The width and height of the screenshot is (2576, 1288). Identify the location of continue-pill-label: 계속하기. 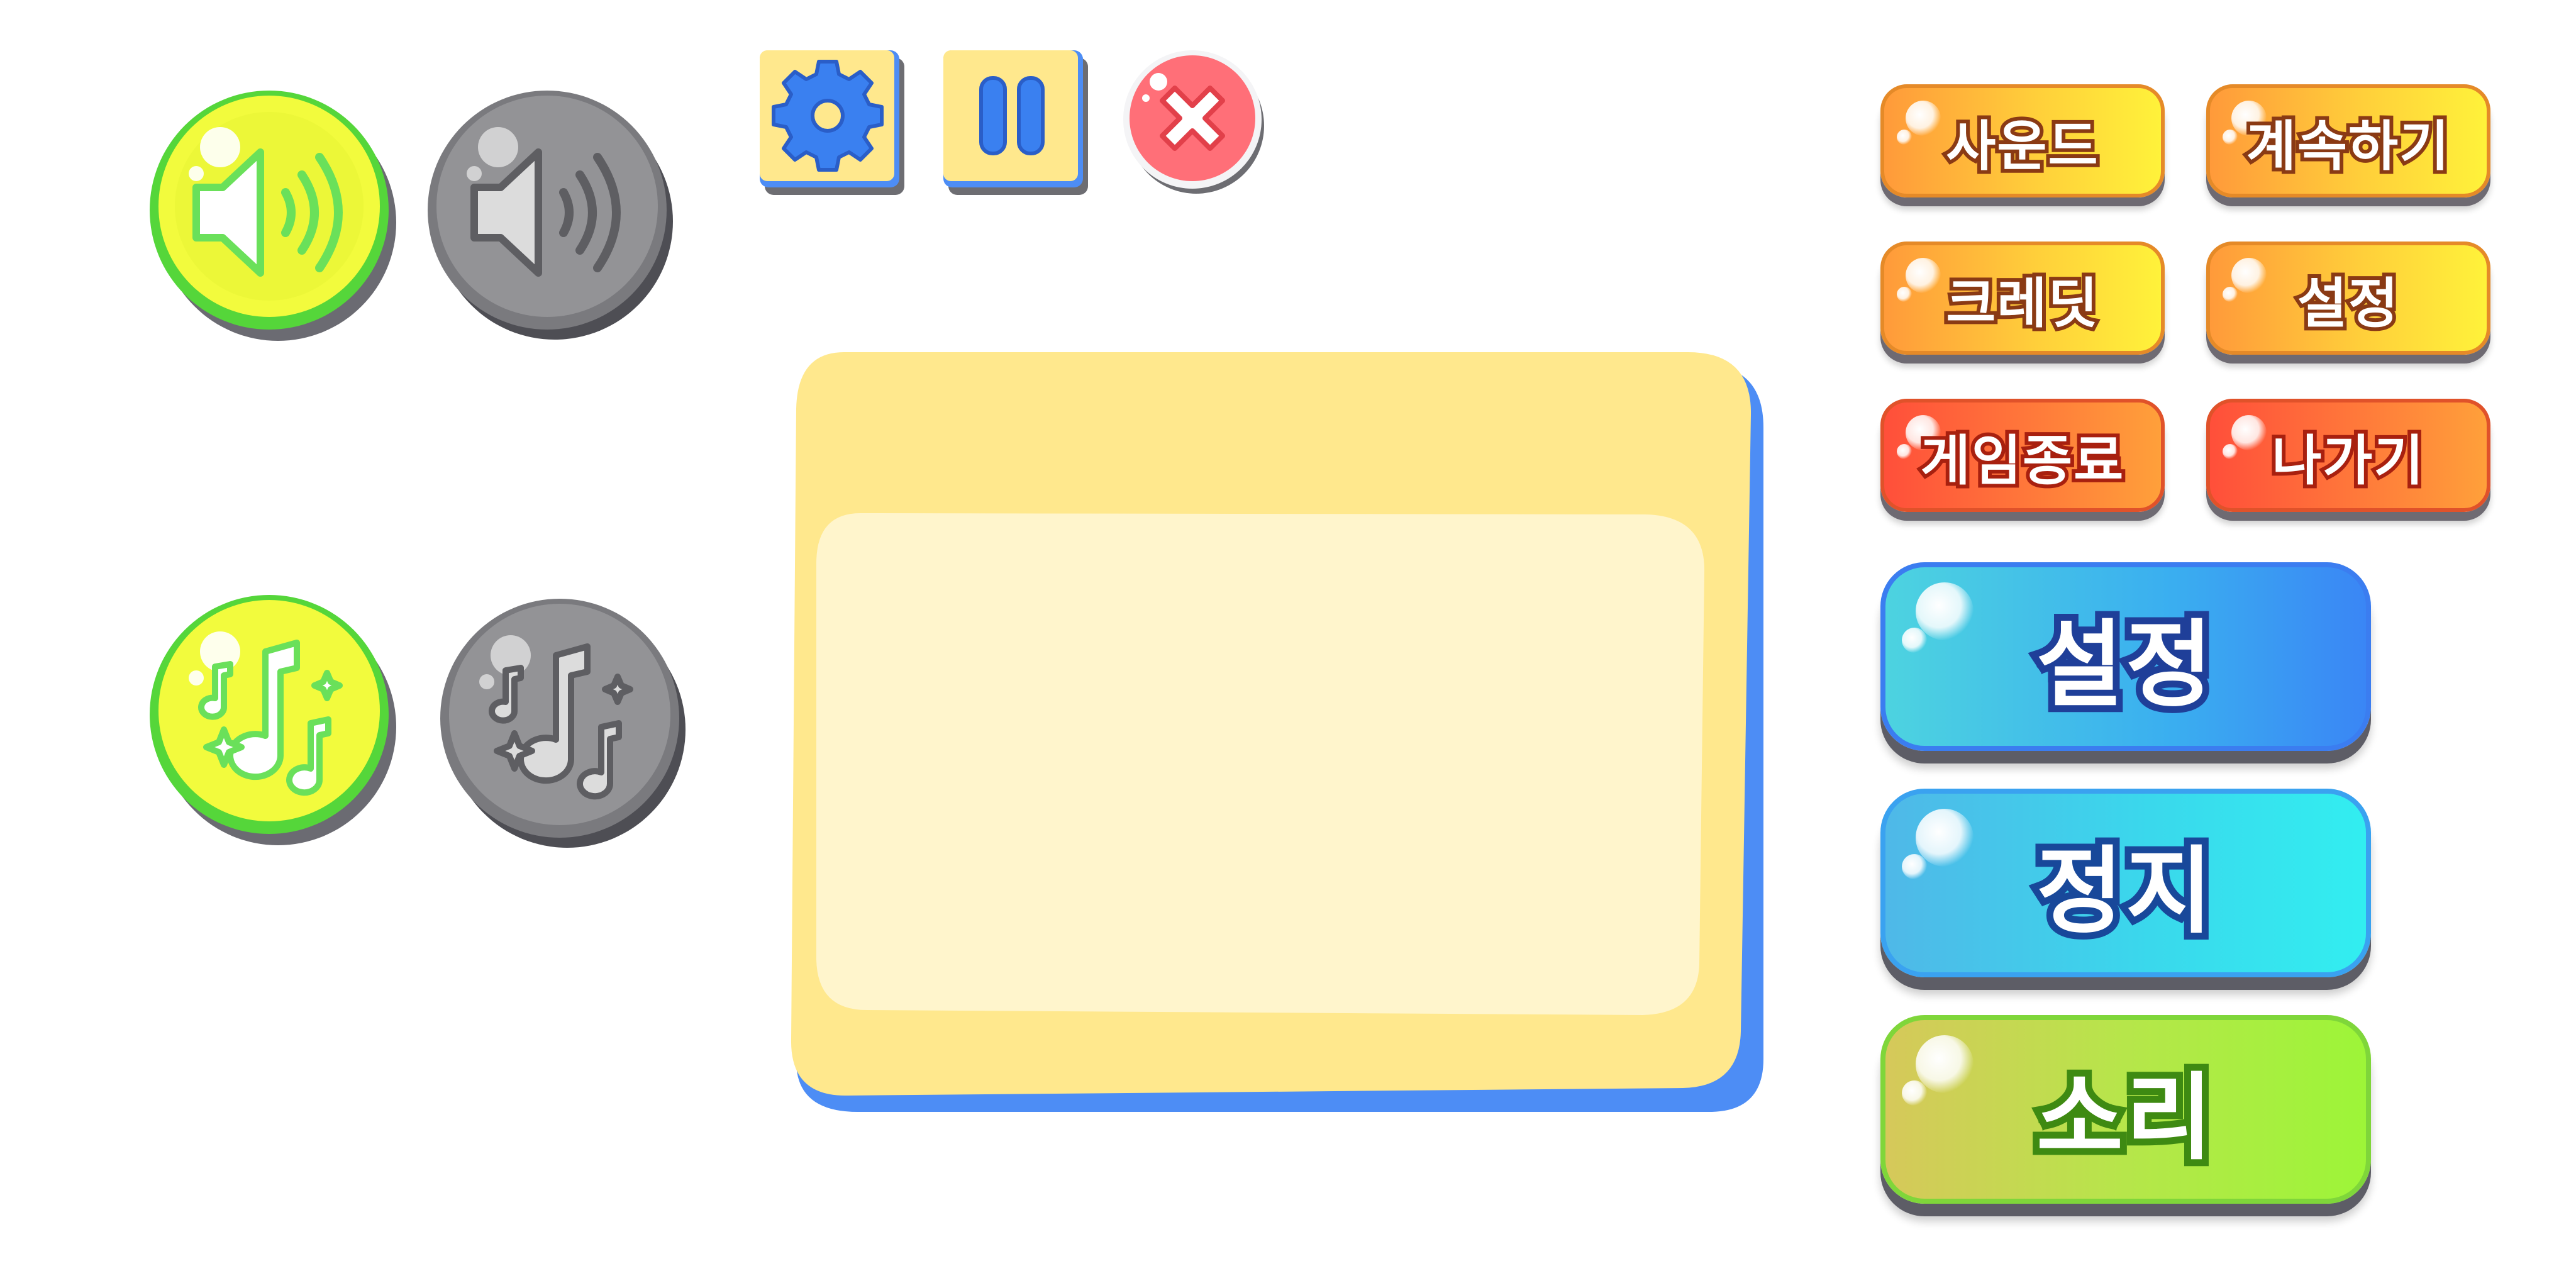
(2348, 146).